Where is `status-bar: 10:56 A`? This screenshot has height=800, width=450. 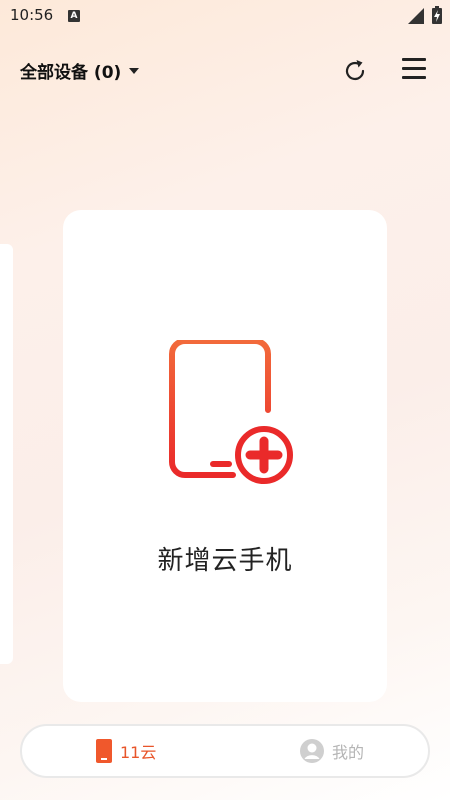 status-bar: 10:56 A is located at coordinates (225, 16).